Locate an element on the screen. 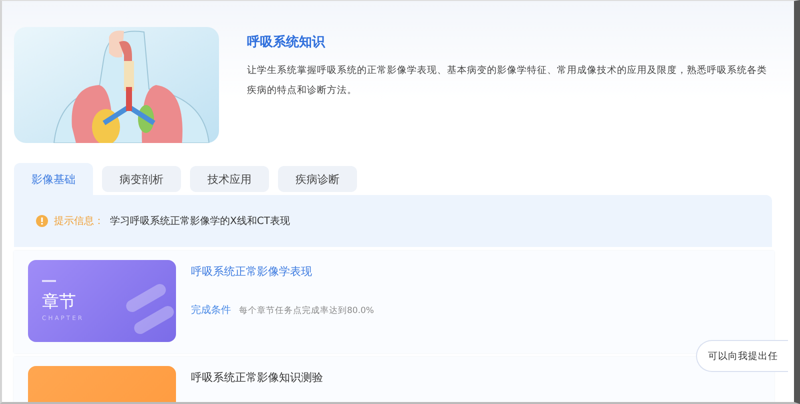 The width and height of the screenshot is (800, 404). tab: 技术应用 is located at coordinates (229, 179).